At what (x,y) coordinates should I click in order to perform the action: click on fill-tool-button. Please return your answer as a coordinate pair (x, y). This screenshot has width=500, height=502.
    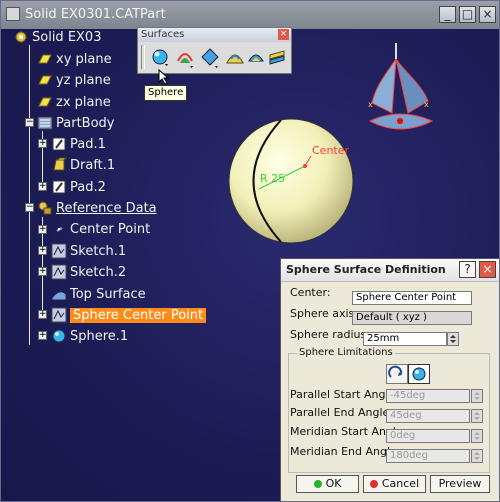
    Looking at the image, I should click on (256, 57).